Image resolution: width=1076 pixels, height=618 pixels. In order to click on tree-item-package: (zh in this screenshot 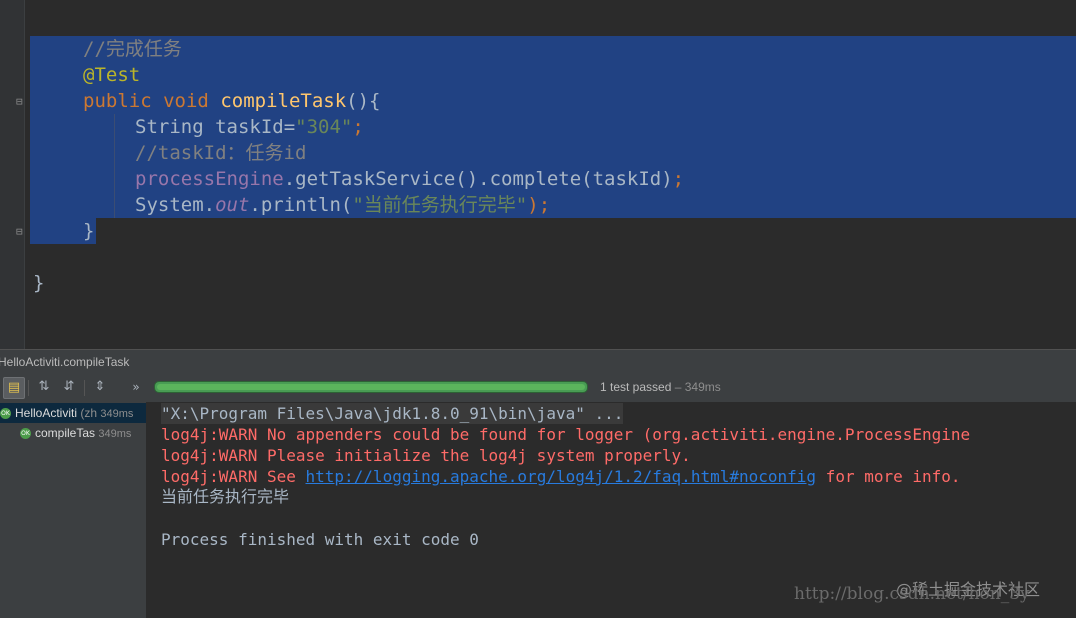, I will do `click(87, 413)`.